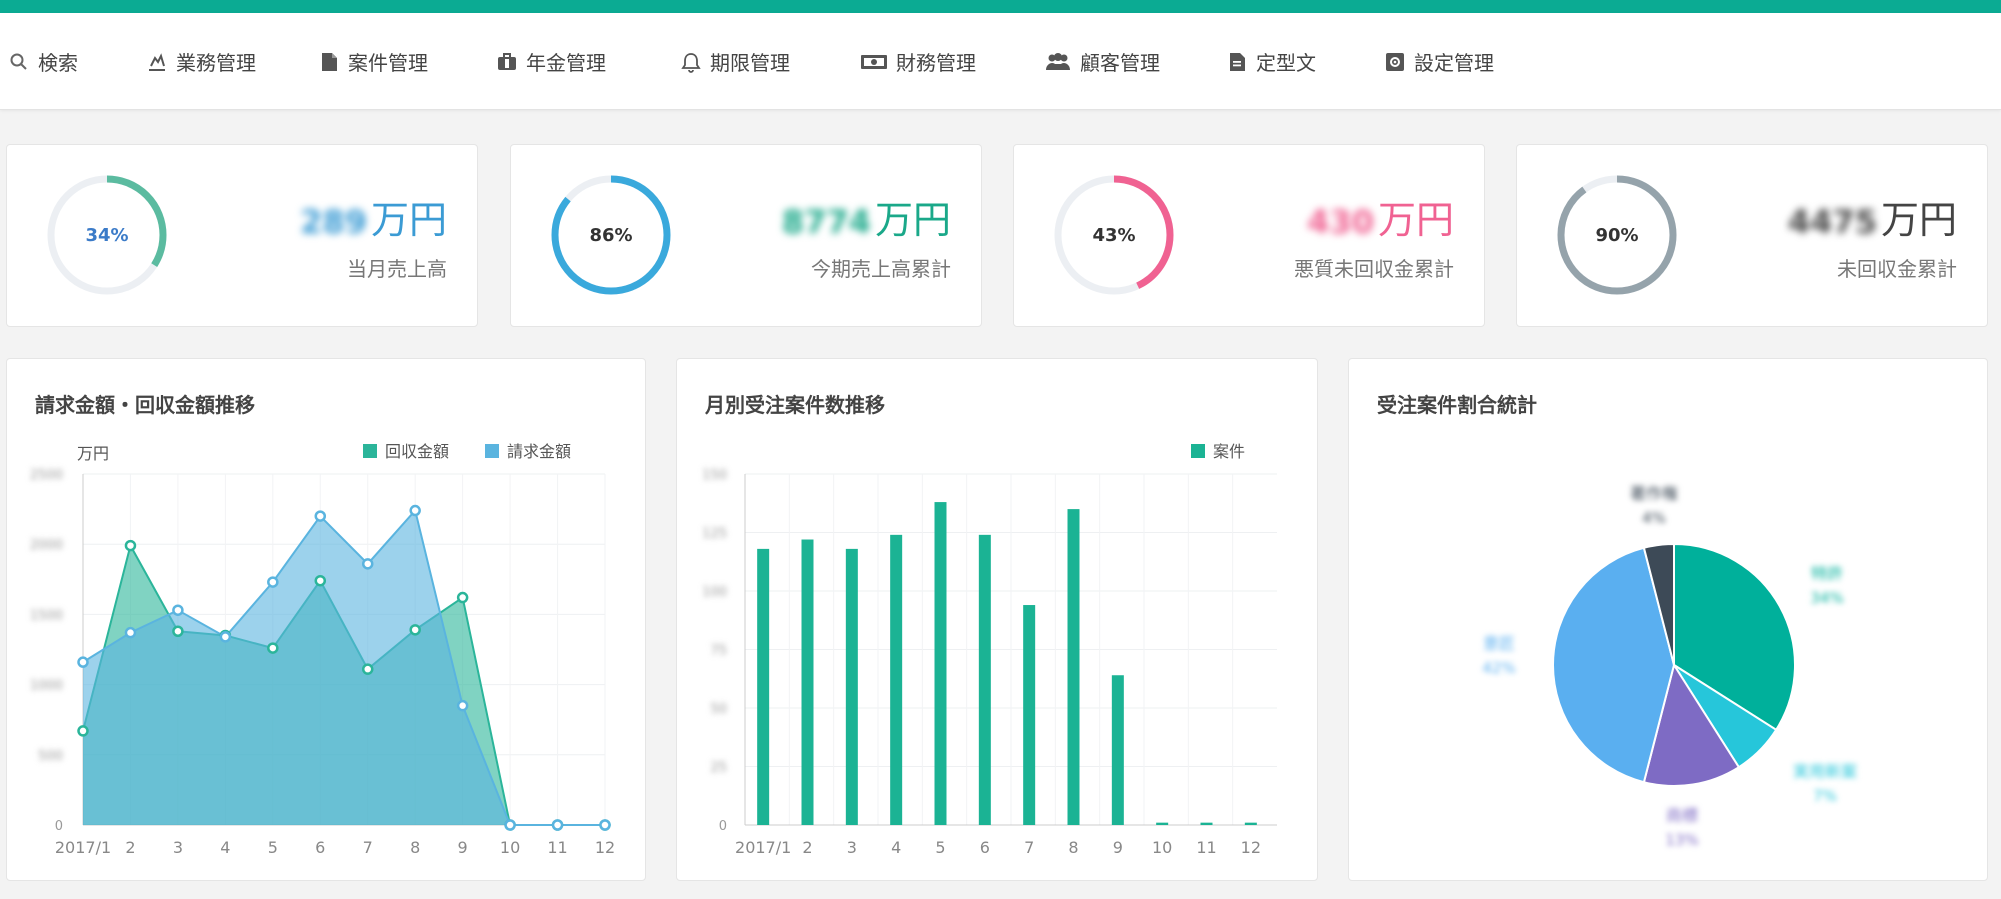 Image resolution: width=2001 pixels, height=899 pixels. I want to click on nav-item-customers: 顧客管理, so click(1102, 61).